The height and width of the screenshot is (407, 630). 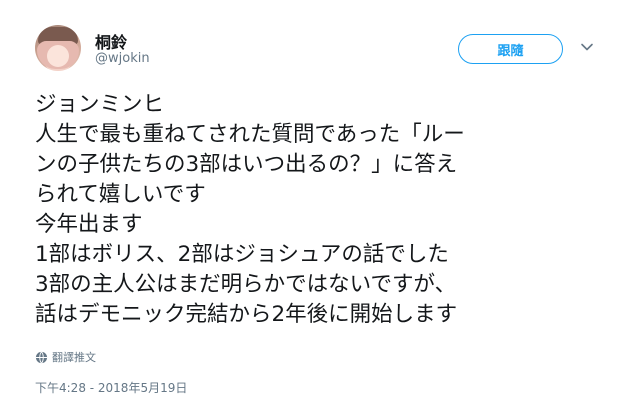 What do you see at coordinates (100, 104) in the screenshot?
I see `tweet-line: ジョンミンヒ` at bounding box center [100, 104].